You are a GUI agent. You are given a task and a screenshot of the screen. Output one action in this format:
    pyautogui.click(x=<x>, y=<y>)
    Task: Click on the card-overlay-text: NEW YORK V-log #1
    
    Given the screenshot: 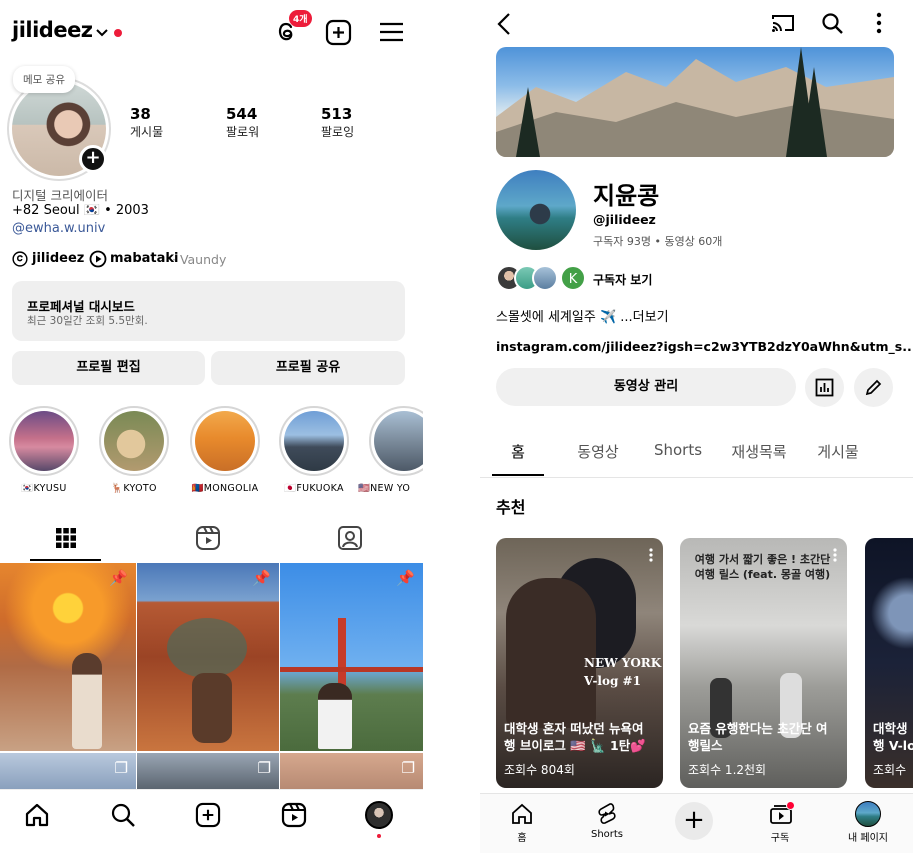 What is the action you would take?
    pyautogui.click(x=623, y=672)
    